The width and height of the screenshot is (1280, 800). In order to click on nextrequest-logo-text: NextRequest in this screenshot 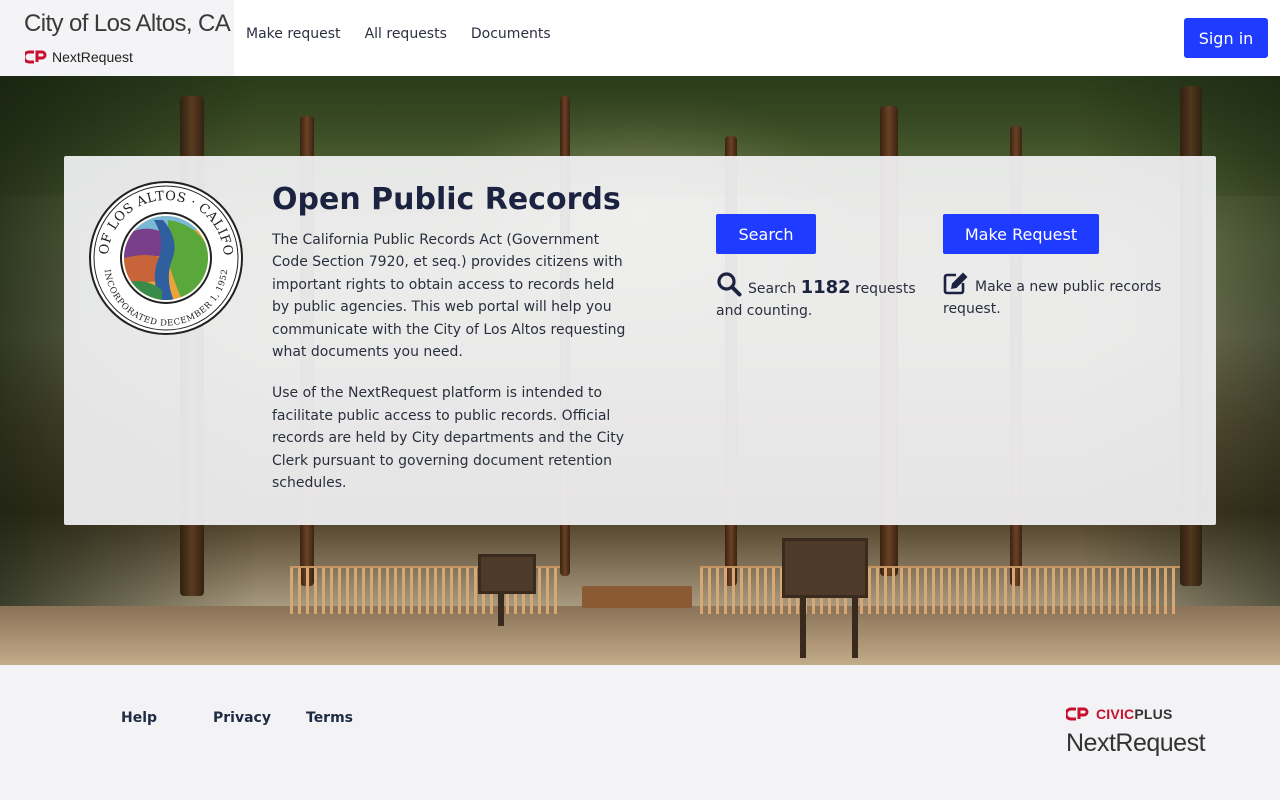, I will do `click(92, 57)`.